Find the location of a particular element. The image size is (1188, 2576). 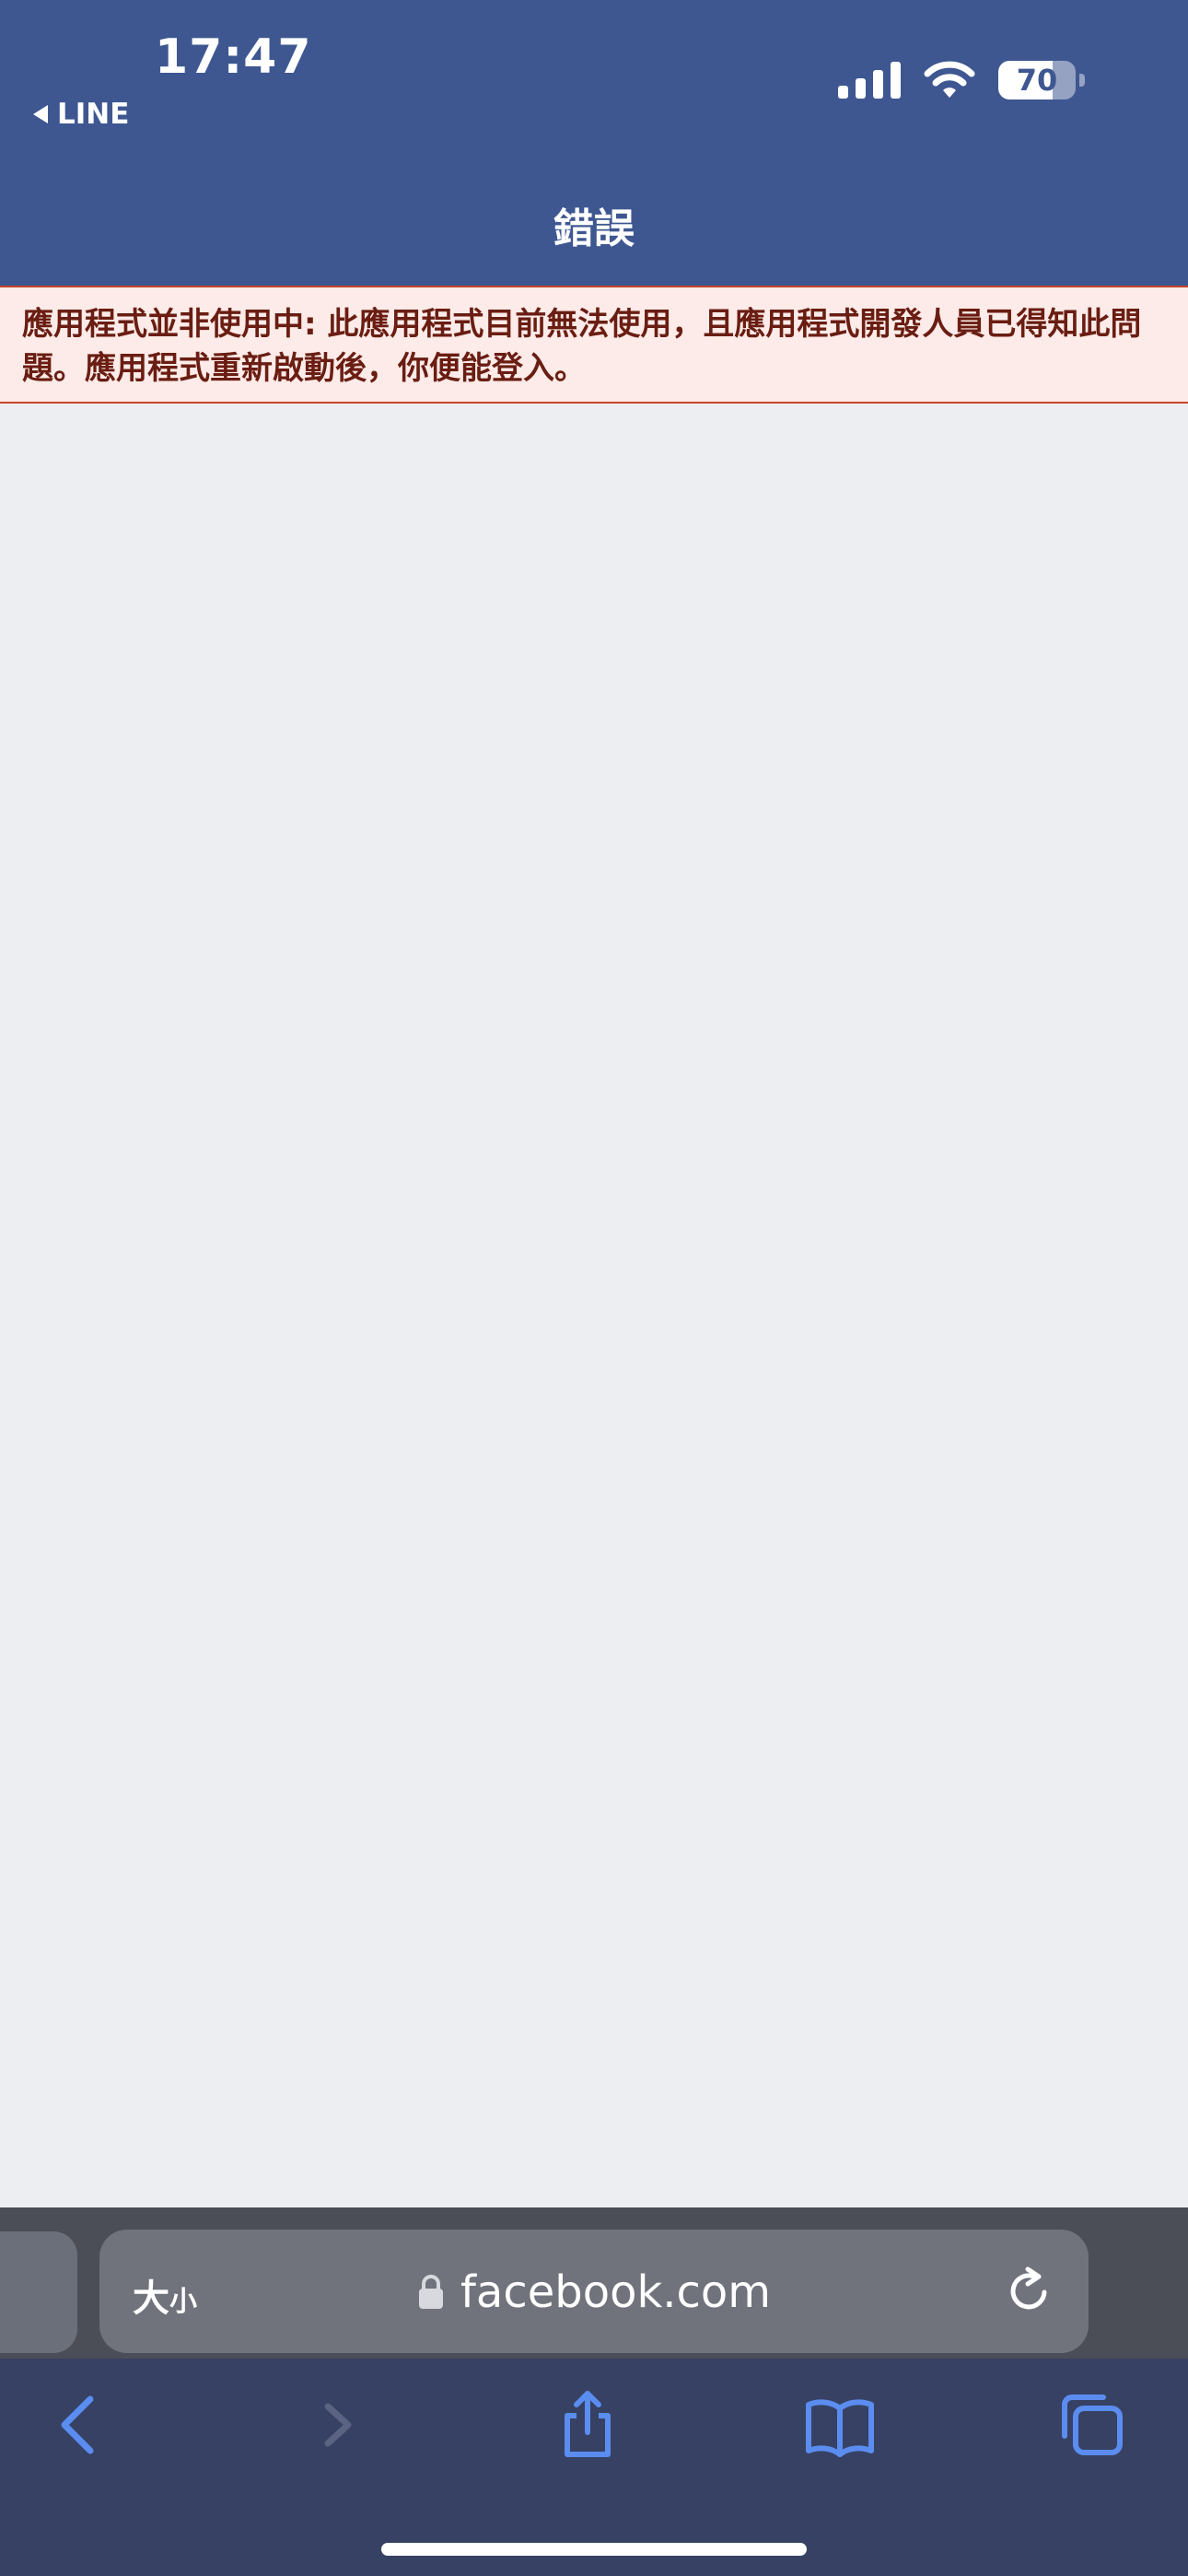

text-size-big: 大 is located at coordinates (151, 2298).